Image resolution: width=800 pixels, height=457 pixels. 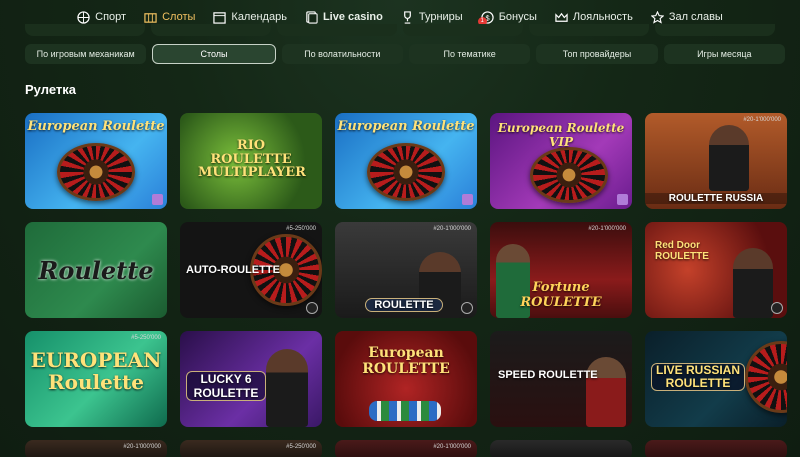 What do you see at coordinates (259, 17) in the screenshot?
I see `nav-label: Календарь` at bounding box center [259, 17].